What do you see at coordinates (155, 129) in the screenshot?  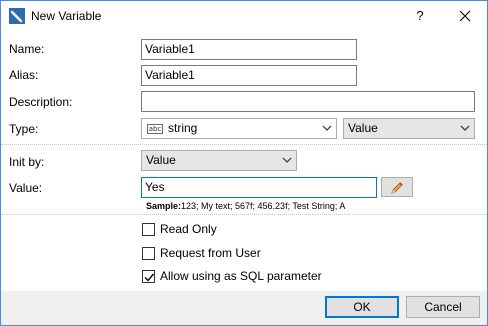 I see `abc-string-icon: abc` at bounding box center [155, 129].